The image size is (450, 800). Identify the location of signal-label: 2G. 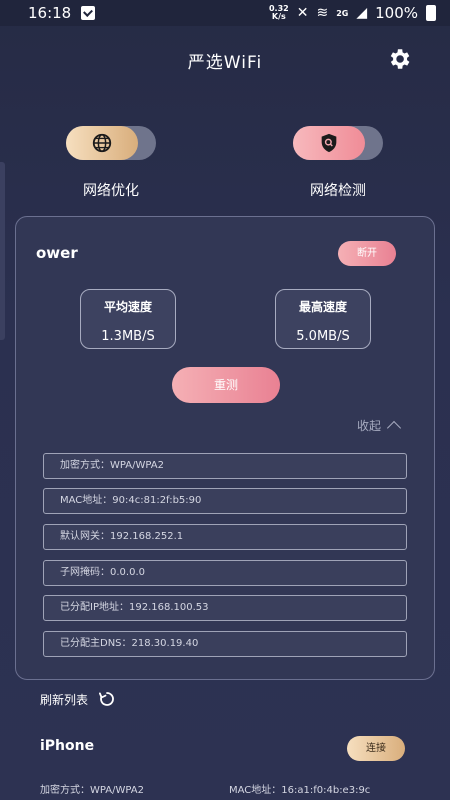
(342, 13).